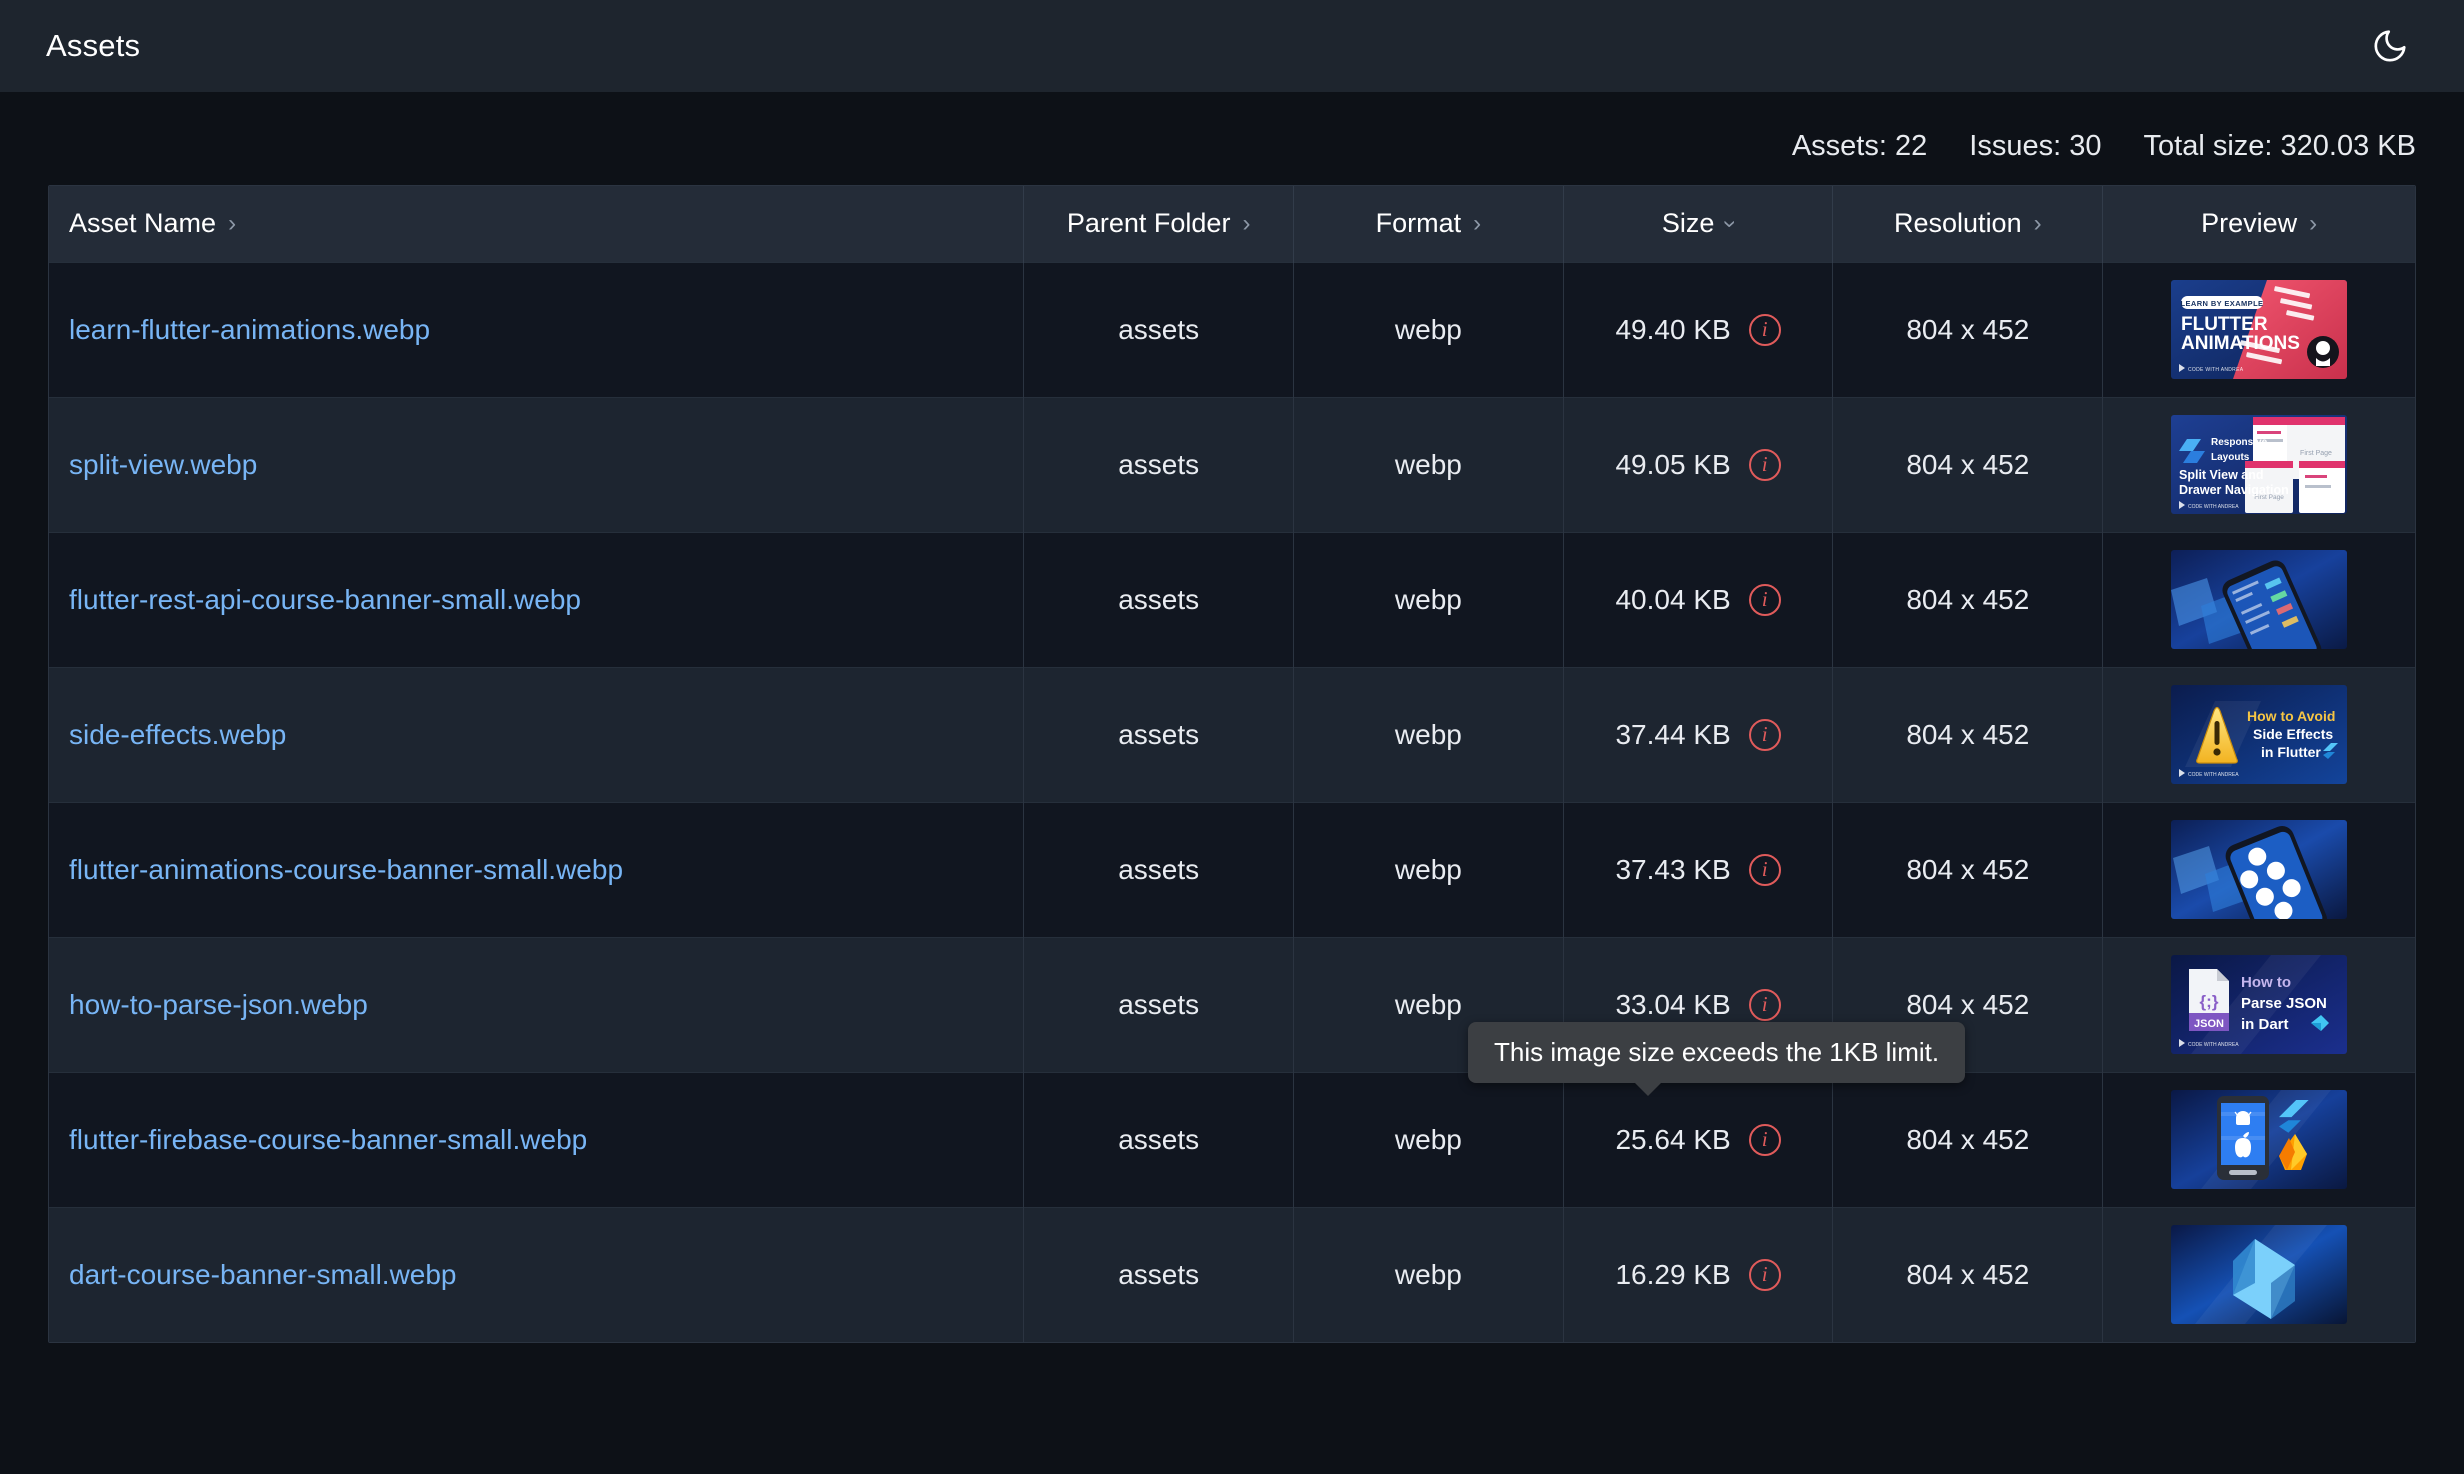  I want to click on svg-text: Drawer Navigation, so click(2234, 490).